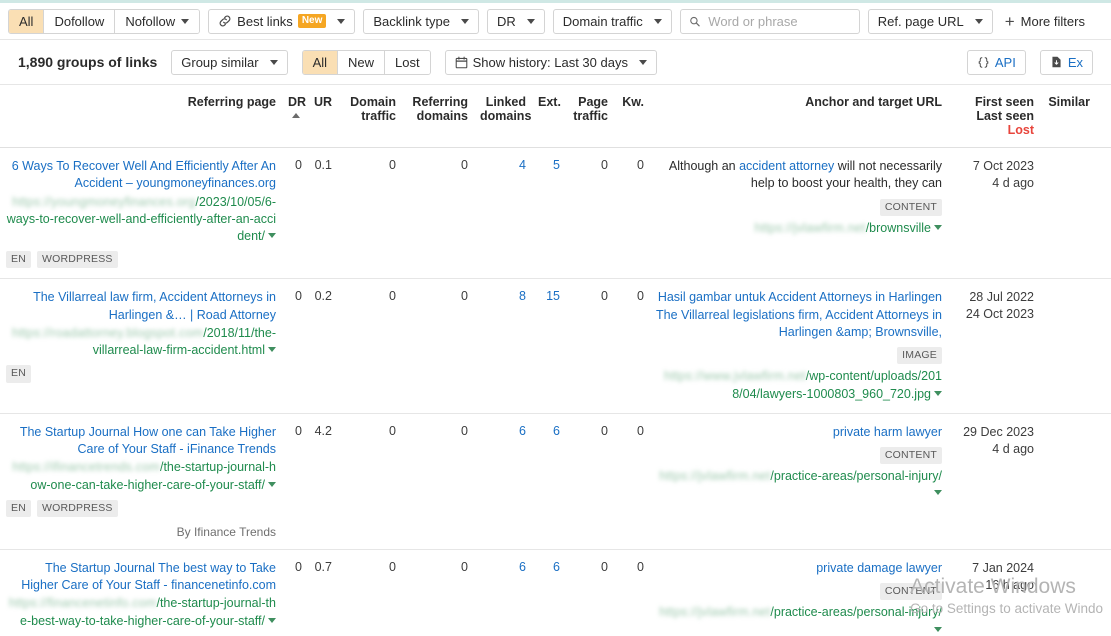 The width and height of the screenshot is (1111, 636). I want to click on cell-linked-domains-value: 8, so click(522, 296).